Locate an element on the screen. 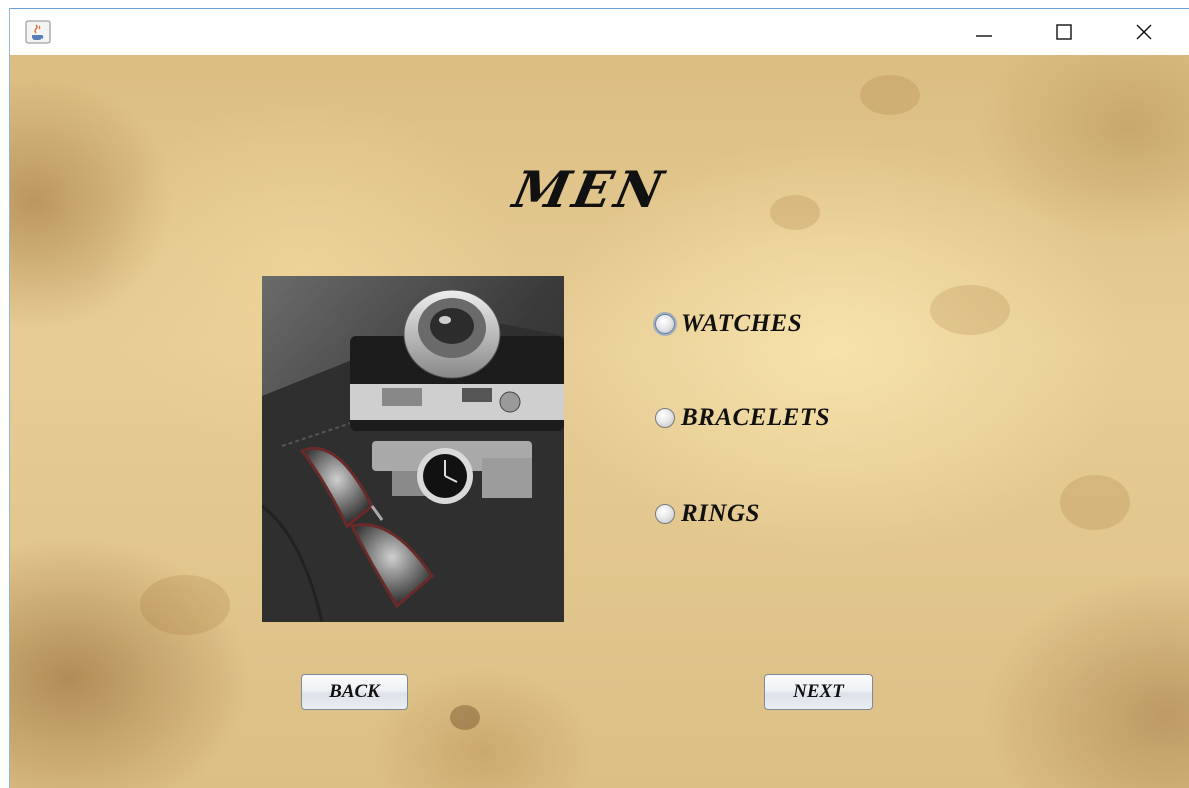 Image resolution: width=1189 pixels, height=788 pixels. title-bar is located at coordinates (599, 31).